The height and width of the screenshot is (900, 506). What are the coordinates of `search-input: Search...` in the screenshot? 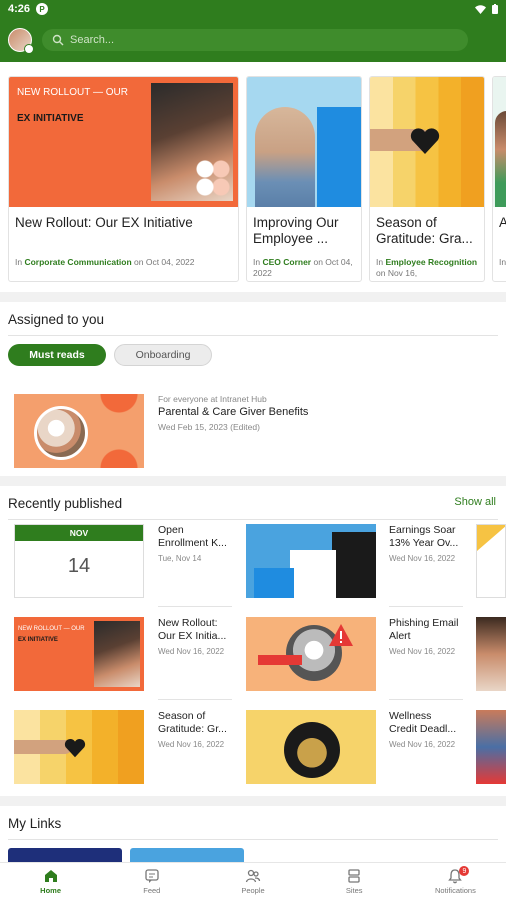 It's located at (255, 40).